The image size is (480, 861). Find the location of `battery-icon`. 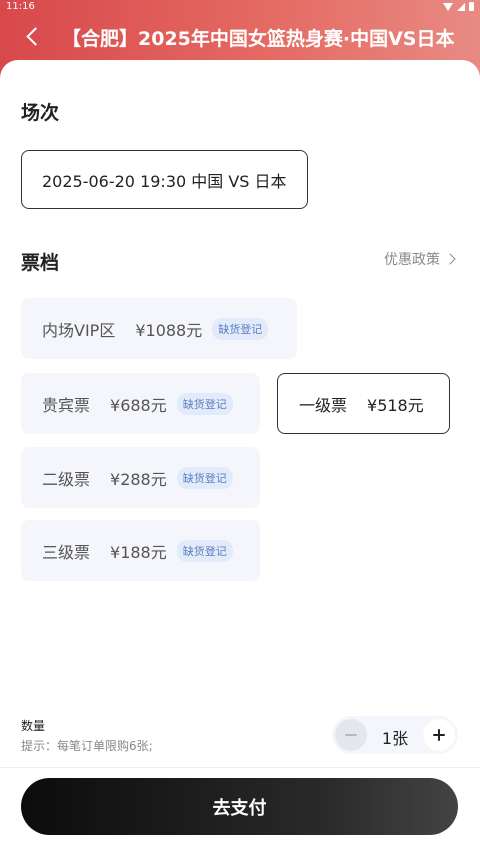

battery-icon is located at coordinates (471, 6).